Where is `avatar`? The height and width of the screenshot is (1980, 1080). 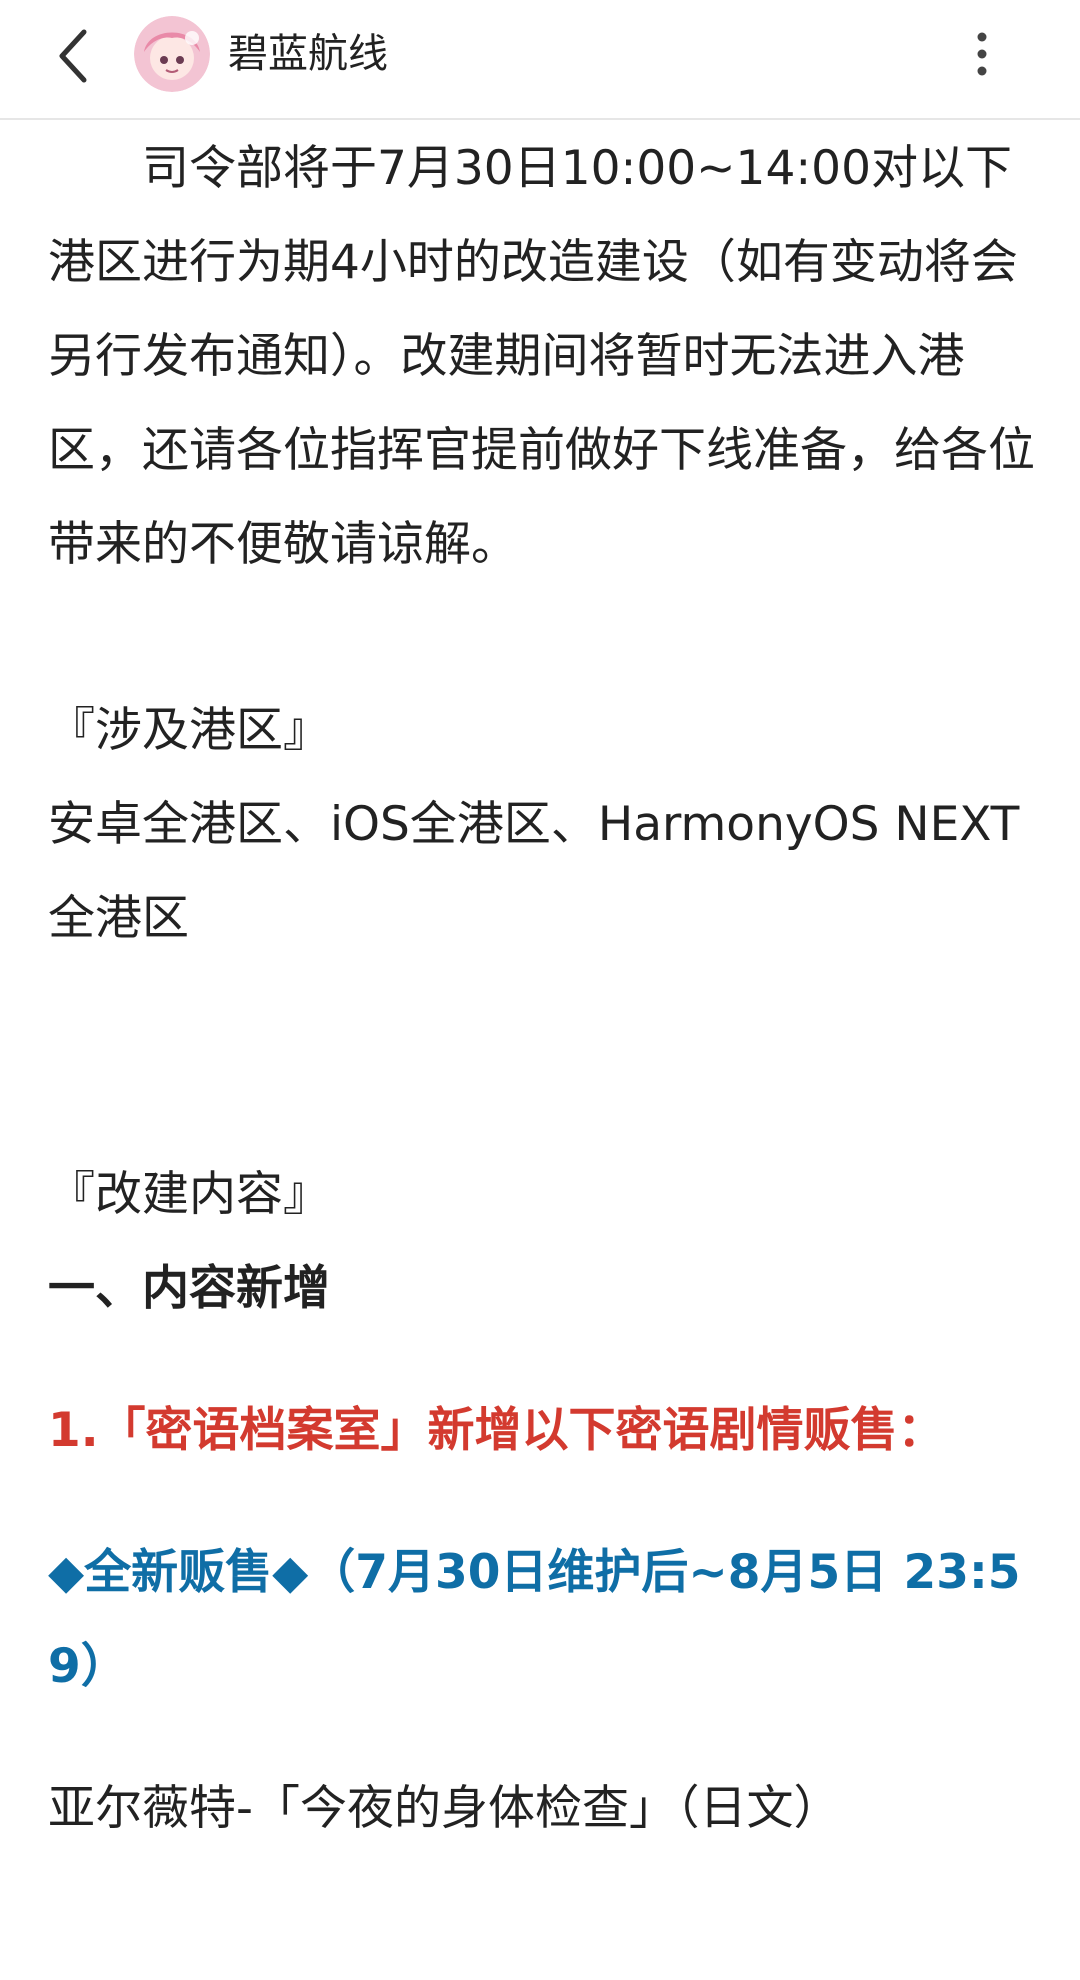 avatar is located at coordinates (172, 54).